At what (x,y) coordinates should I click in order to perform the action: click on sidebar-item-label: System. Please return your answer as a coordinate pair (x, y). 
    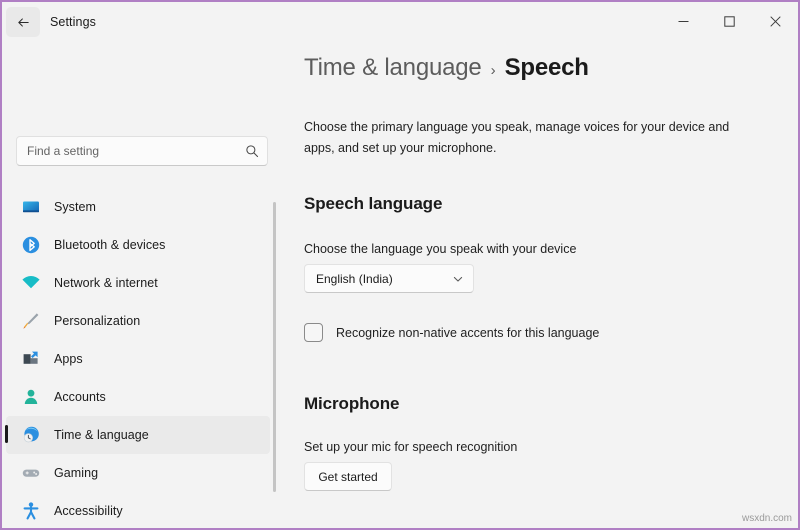
    Looking at the image, I should click on (75, 207).